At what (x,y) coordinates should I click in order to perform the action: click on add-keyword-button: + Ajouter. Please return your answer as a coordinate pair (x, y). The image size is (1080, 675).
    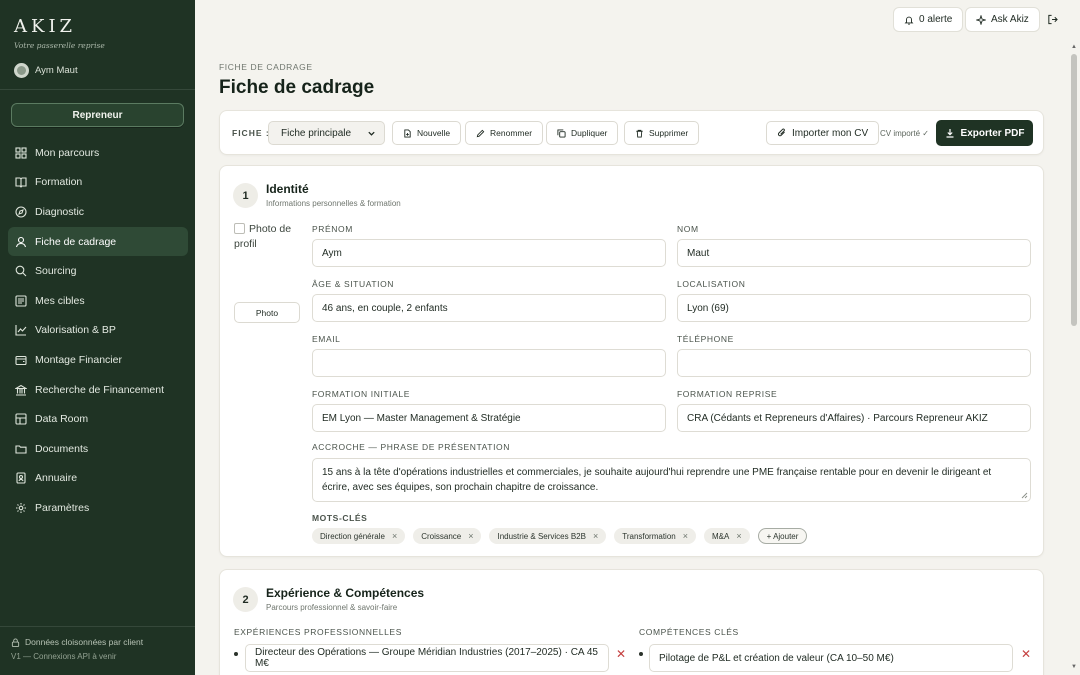
    Looking at the image, I should click on (782, 536).